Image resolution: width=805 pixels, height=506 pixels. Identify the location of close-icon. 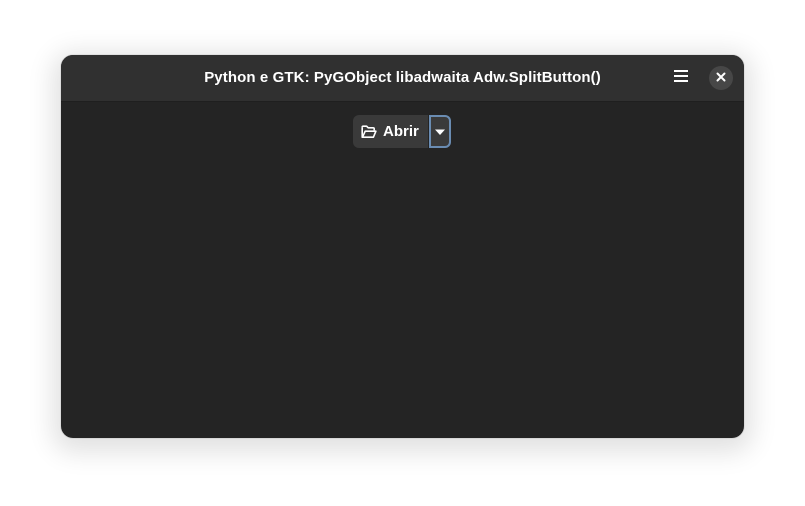
(721, 78).